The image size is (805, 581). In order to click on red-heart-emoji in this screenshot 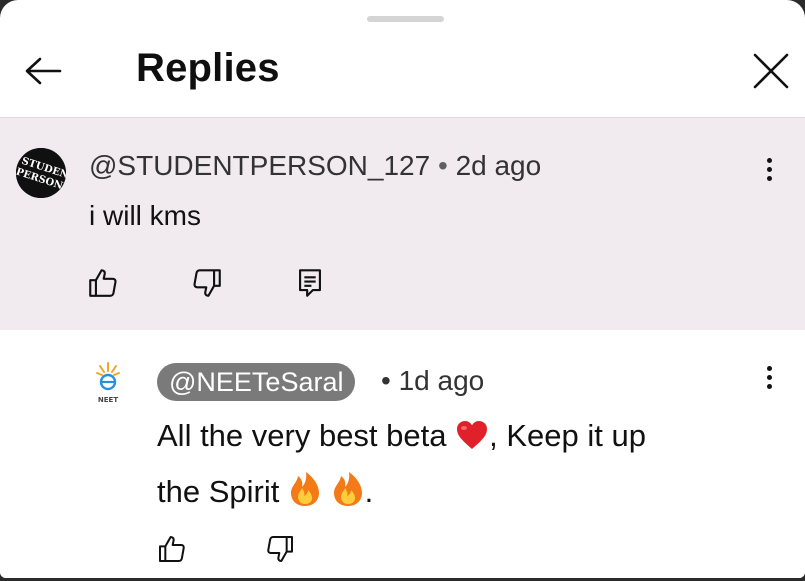, I will do `click(472, 440)`.